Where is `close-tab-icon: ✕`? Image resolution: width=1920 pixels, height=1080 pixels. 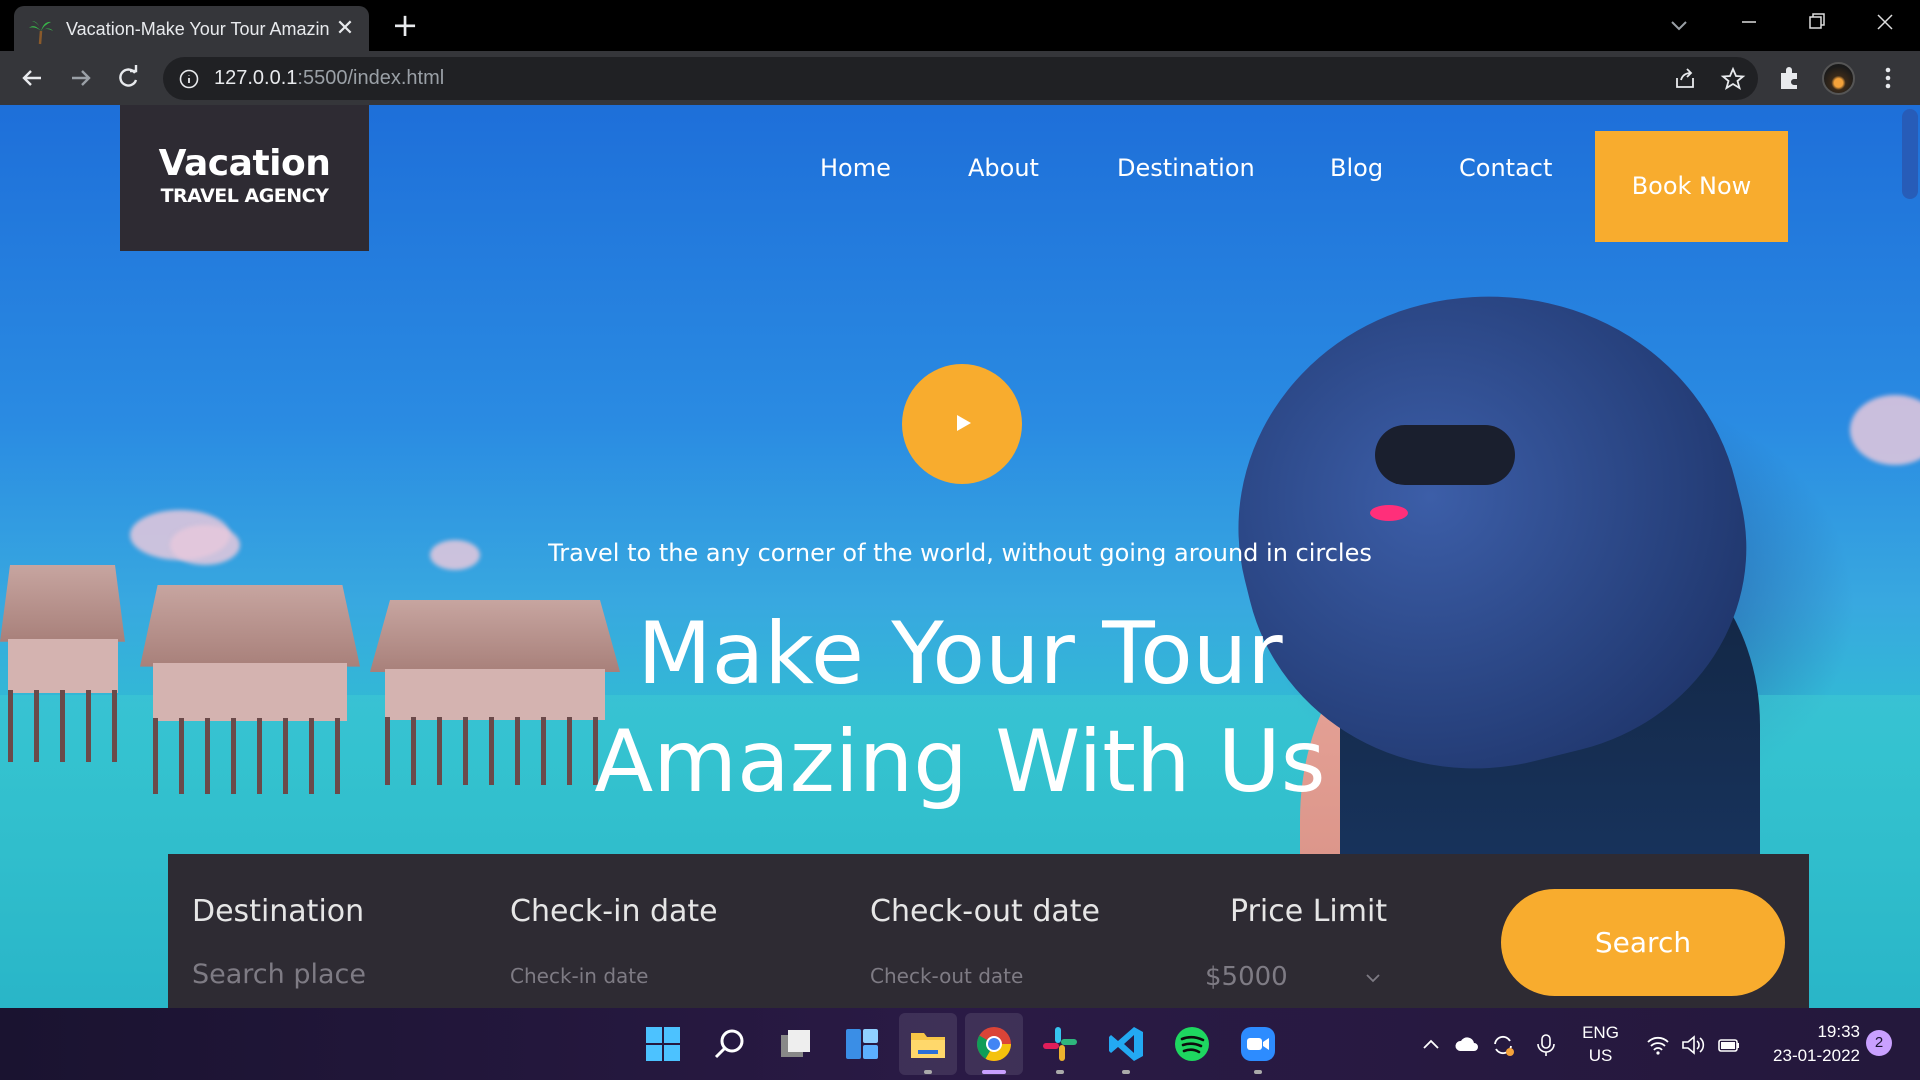
close-tab-icon: ✕ is located at coordinates (345, 29).